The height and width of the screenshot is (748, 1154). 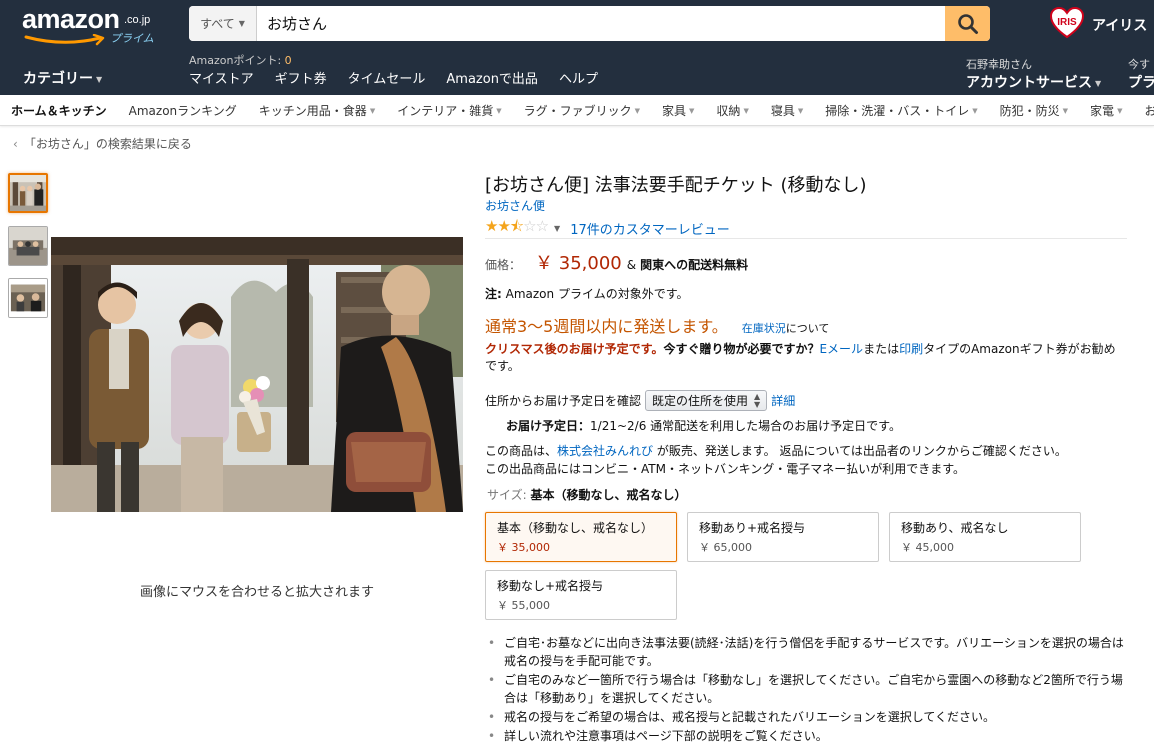 I want to click on variant-option: 移動あり、戒名なし ￥ 45,000, so click(x=985, y=537).